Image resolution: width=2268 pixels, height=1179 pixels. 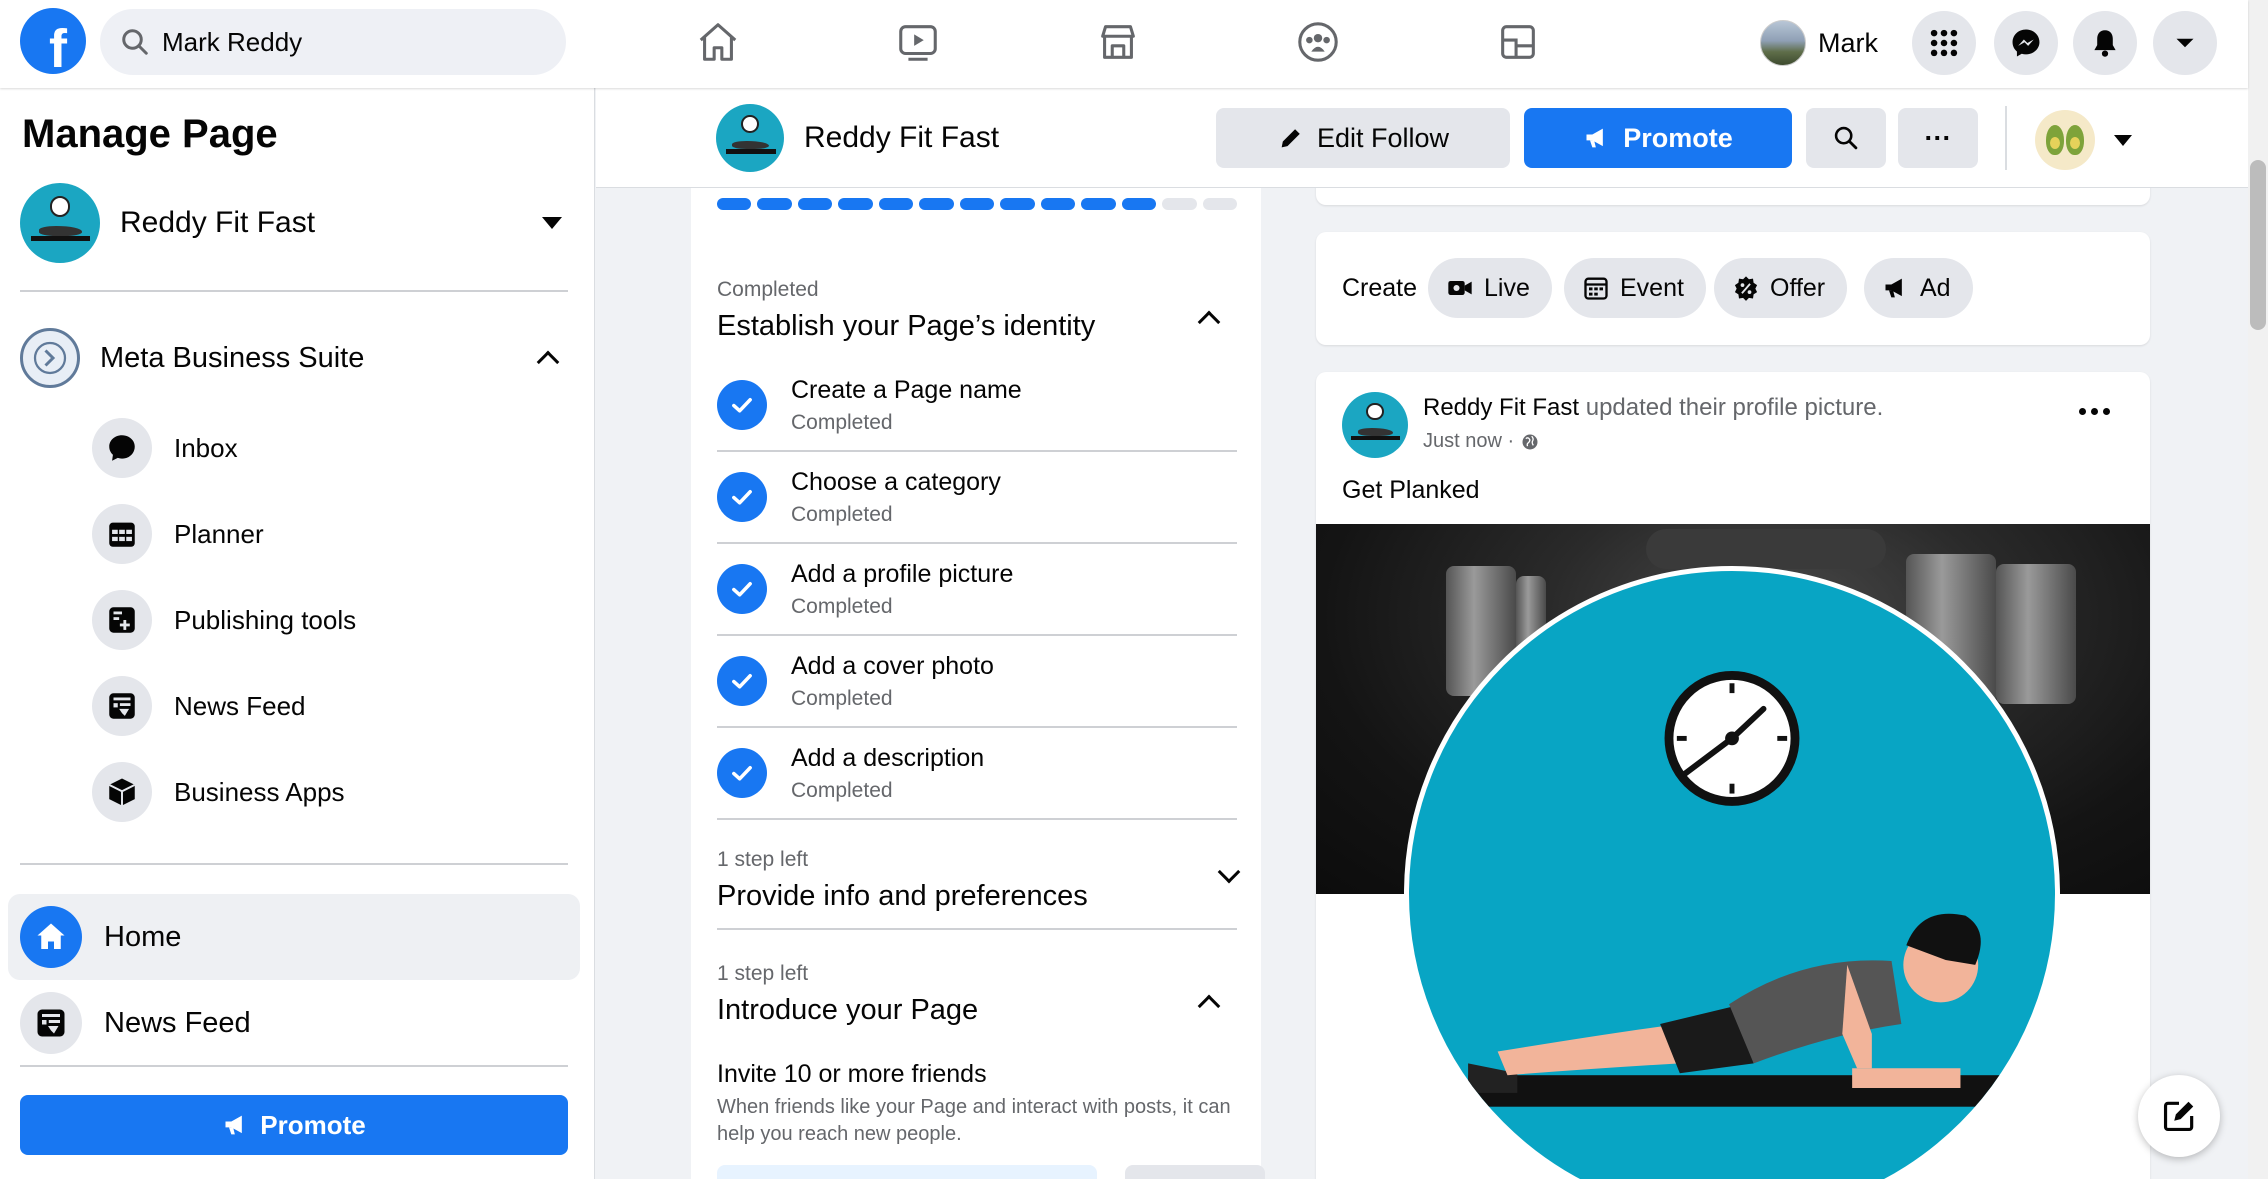 I want to click on account-button, so click(x=2185, y=43).